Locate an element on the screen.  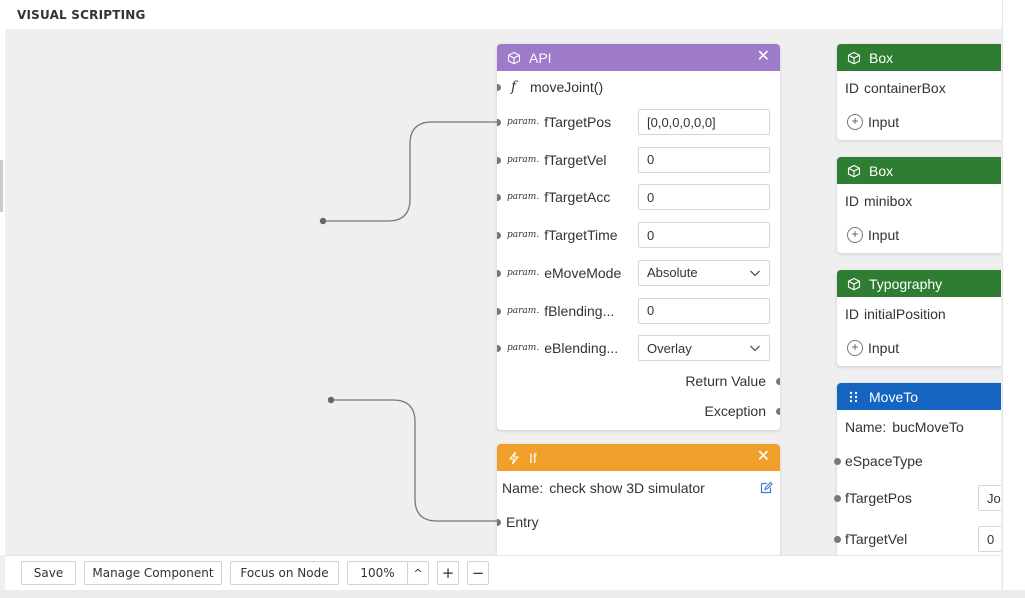
id-row: ID minibox is located at coordinates (919, 201).